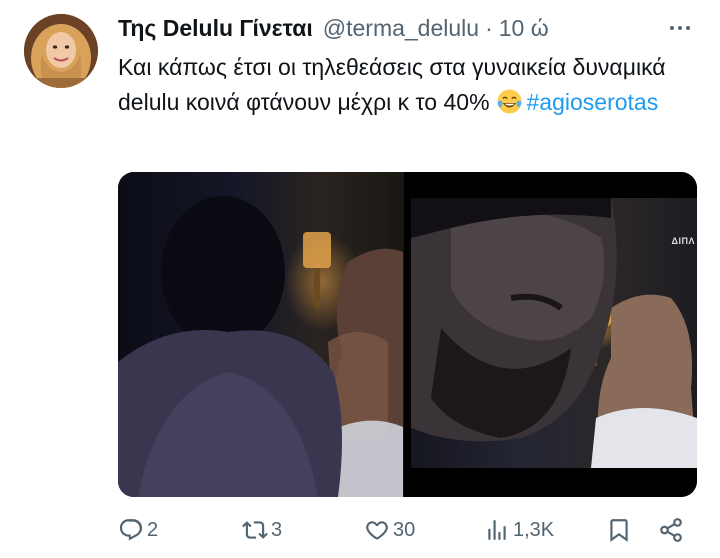 The image size is (720, 558). I want to click on like-count: 30, so click(404, 529).